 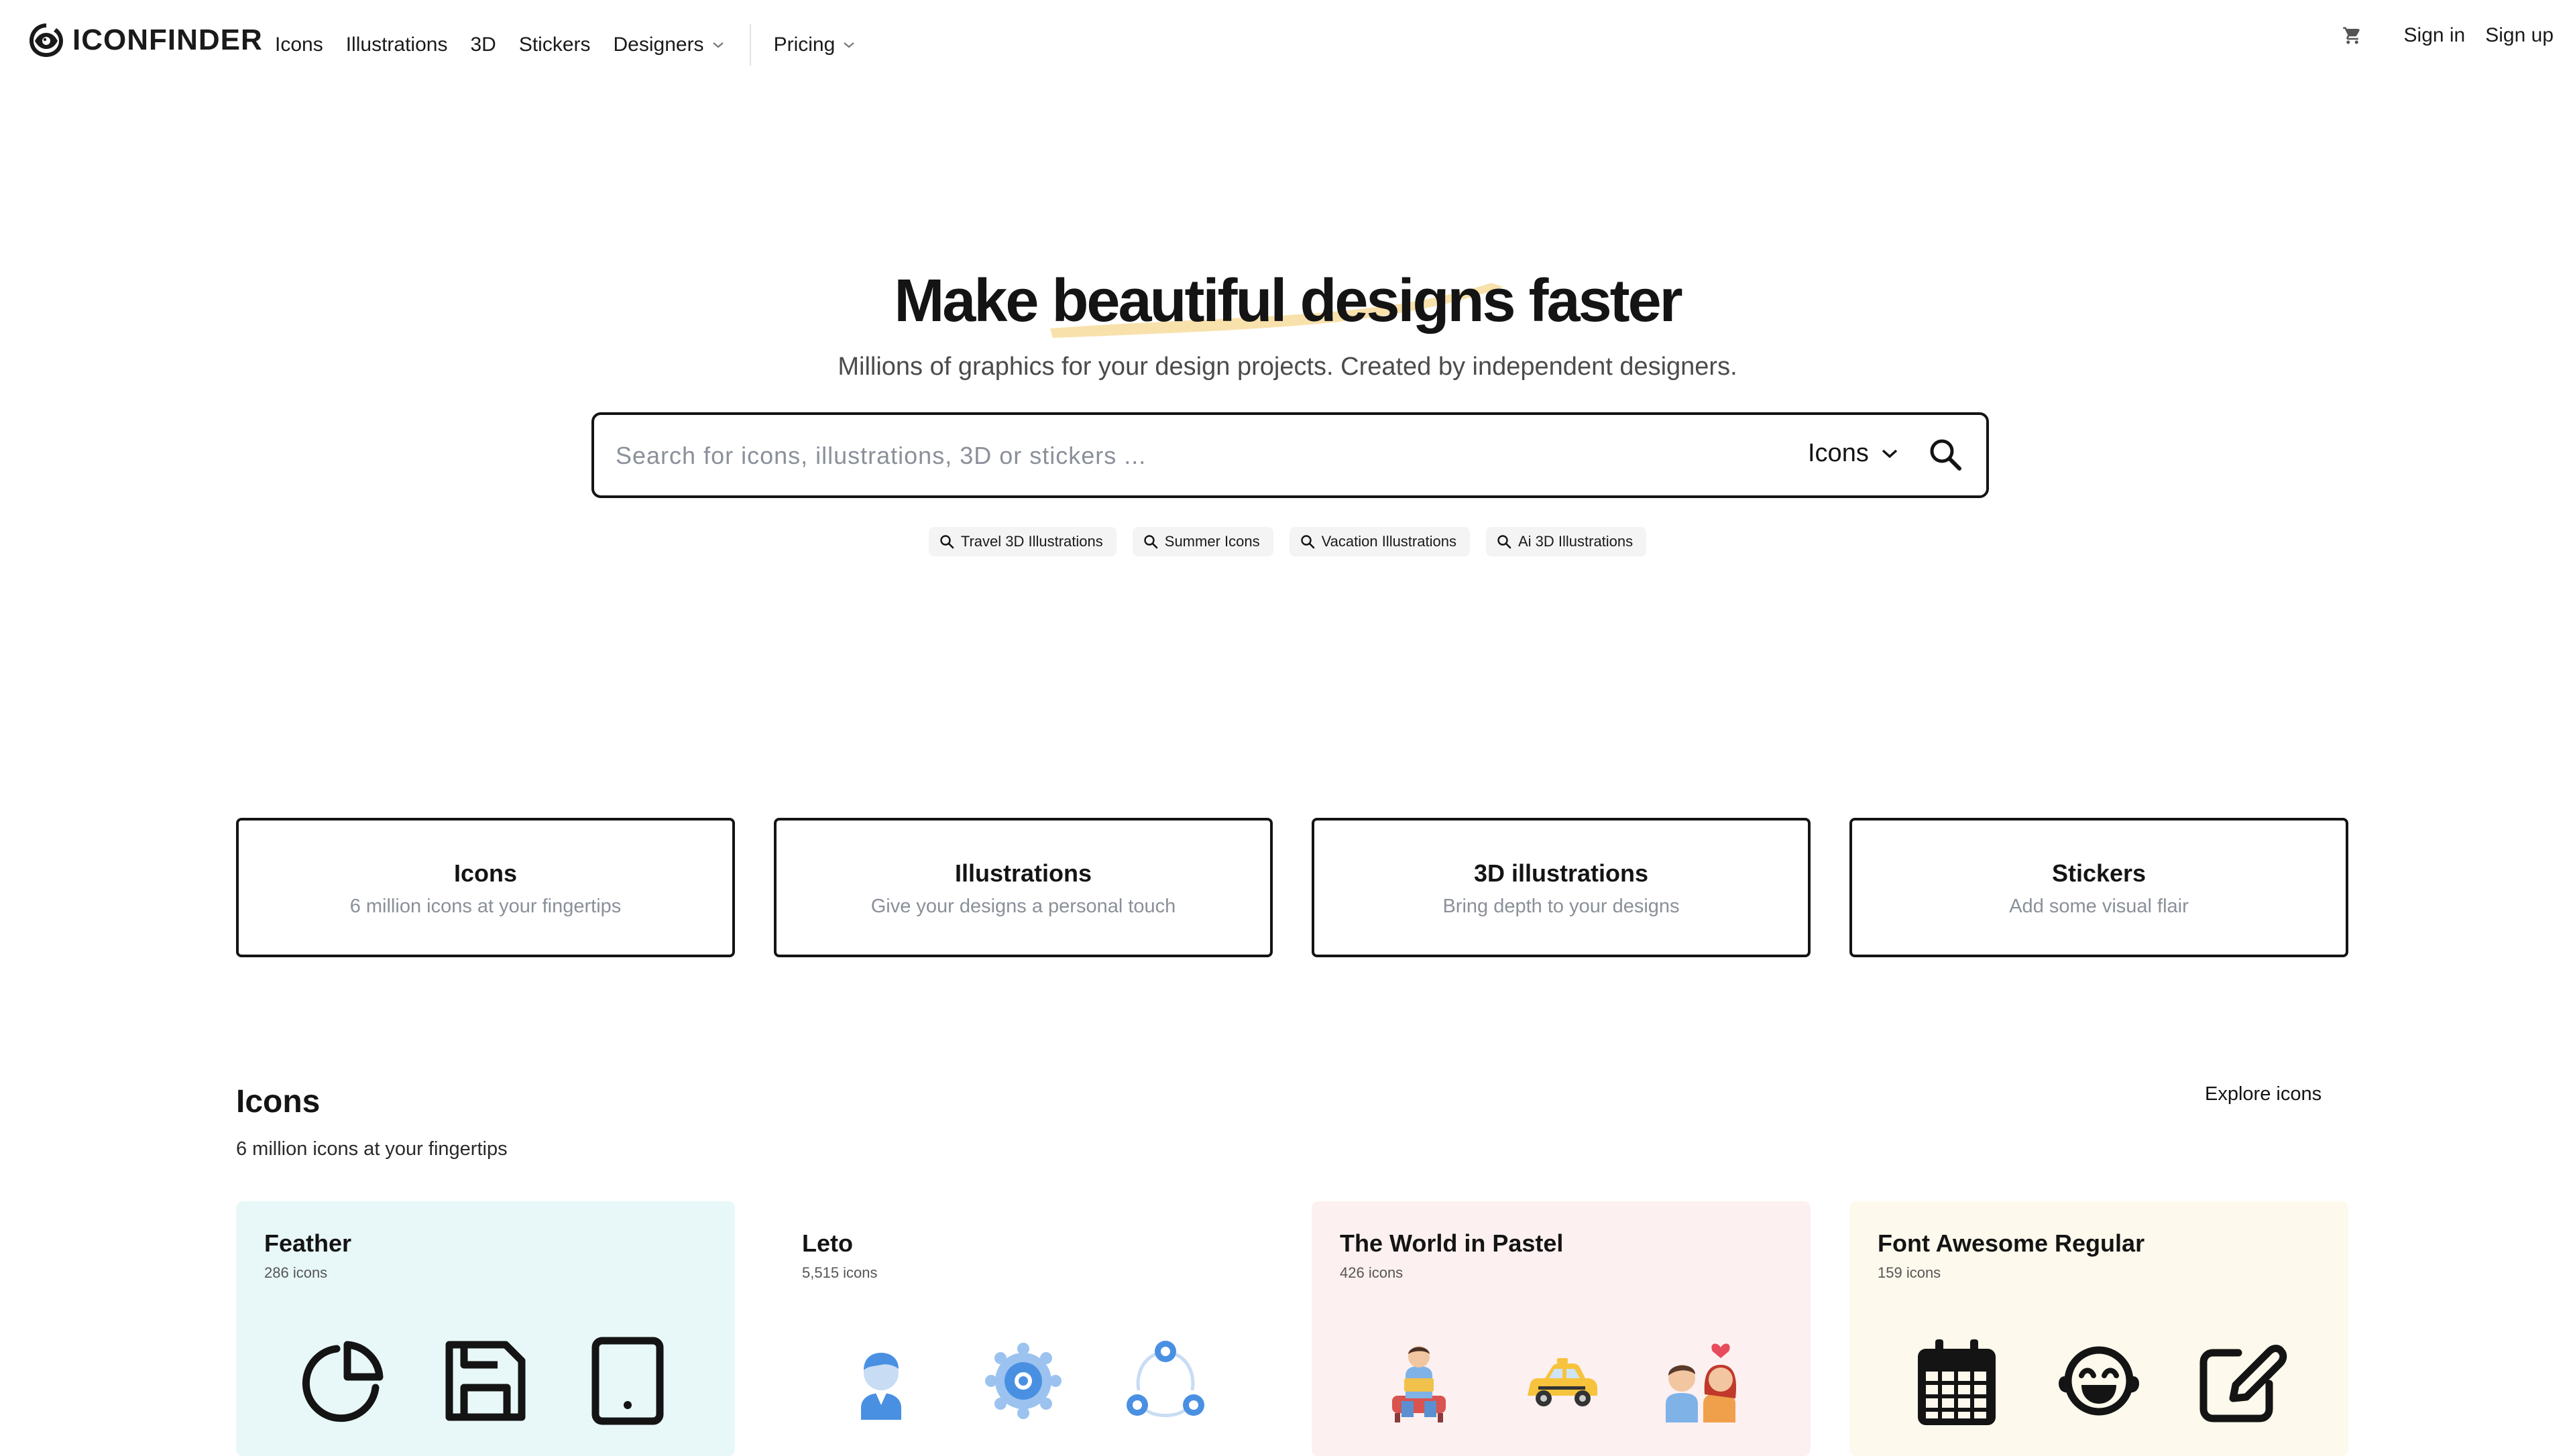 What do you see at coordinates (1838, 453) in the screenshot?
I see `search-type-label: Icons` at bounding box center [1838, 453].